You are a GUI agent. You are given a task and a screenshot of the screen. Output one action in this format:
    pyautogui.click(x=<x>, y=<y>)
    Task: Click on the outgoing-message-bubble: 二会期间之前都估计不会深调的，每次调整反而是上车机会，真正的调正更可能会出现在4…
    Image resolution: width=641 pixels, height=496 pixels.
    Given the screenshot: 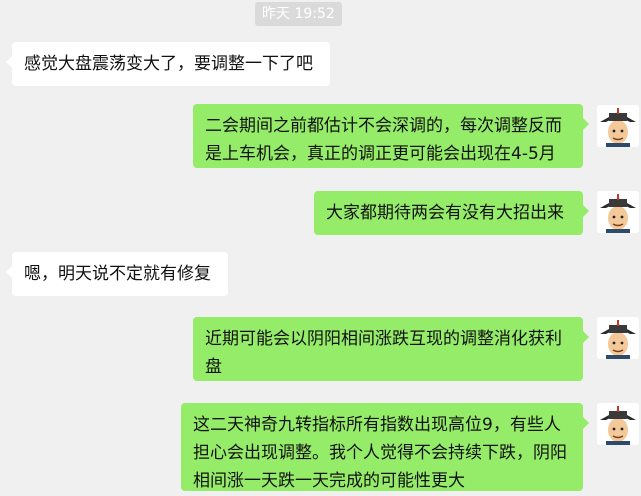 What is the action you would take?
    pyautogui.click(x=391, y=136)
    